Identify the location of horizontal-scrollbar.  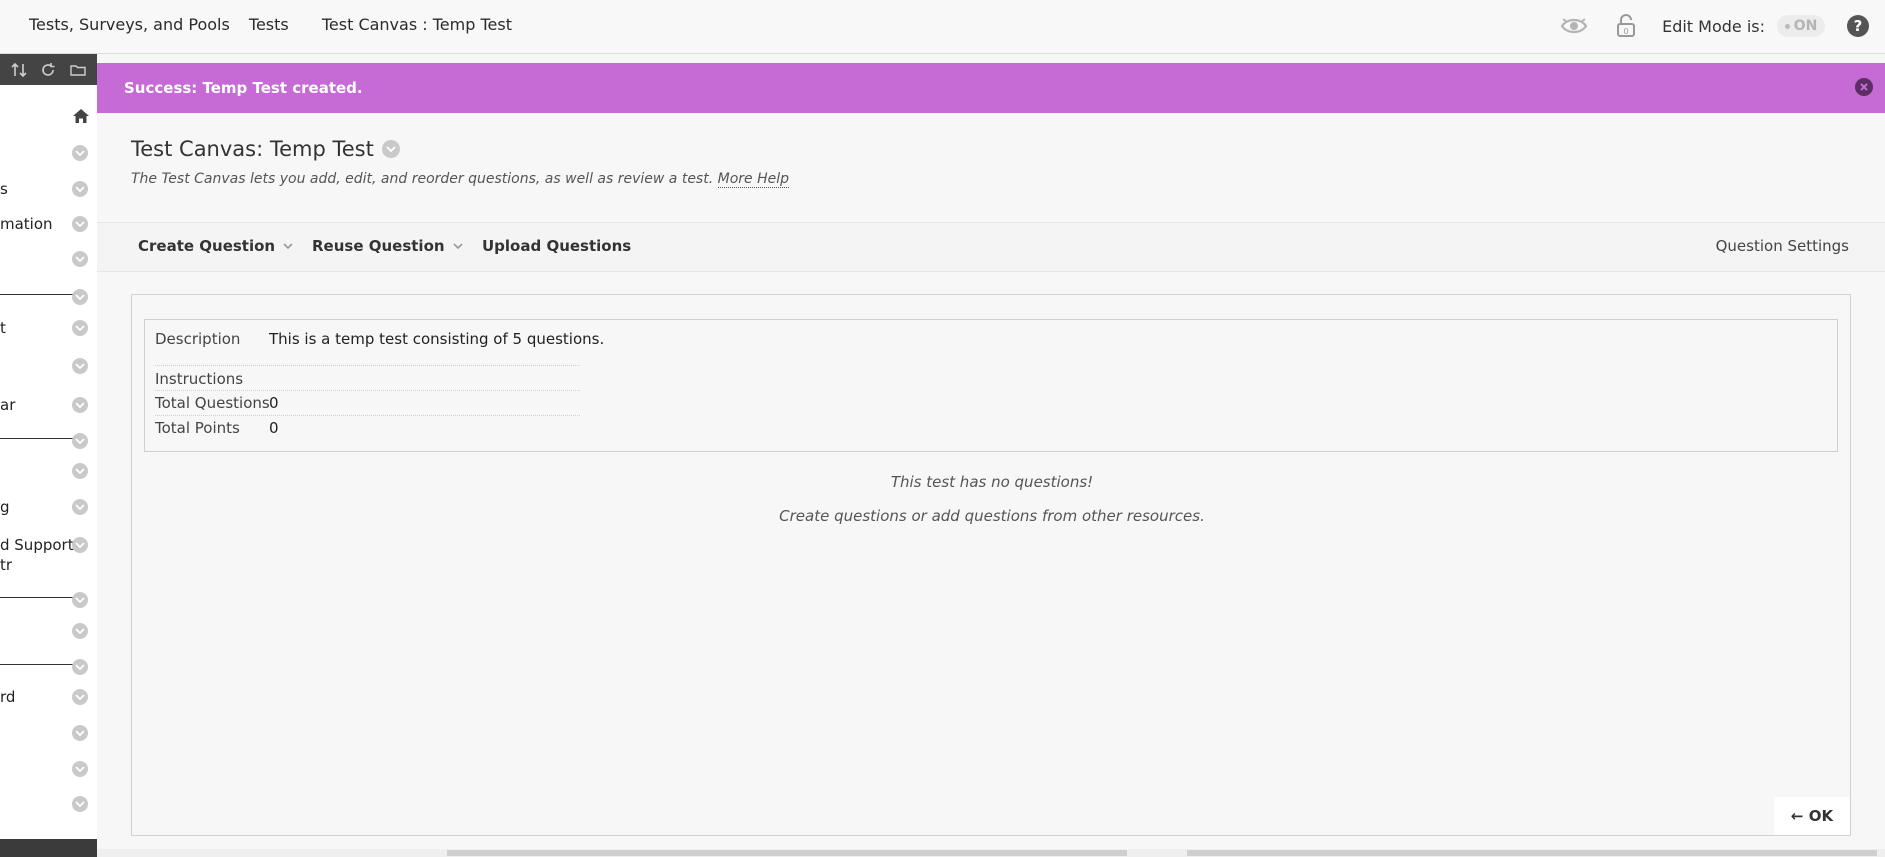
(991, 853).